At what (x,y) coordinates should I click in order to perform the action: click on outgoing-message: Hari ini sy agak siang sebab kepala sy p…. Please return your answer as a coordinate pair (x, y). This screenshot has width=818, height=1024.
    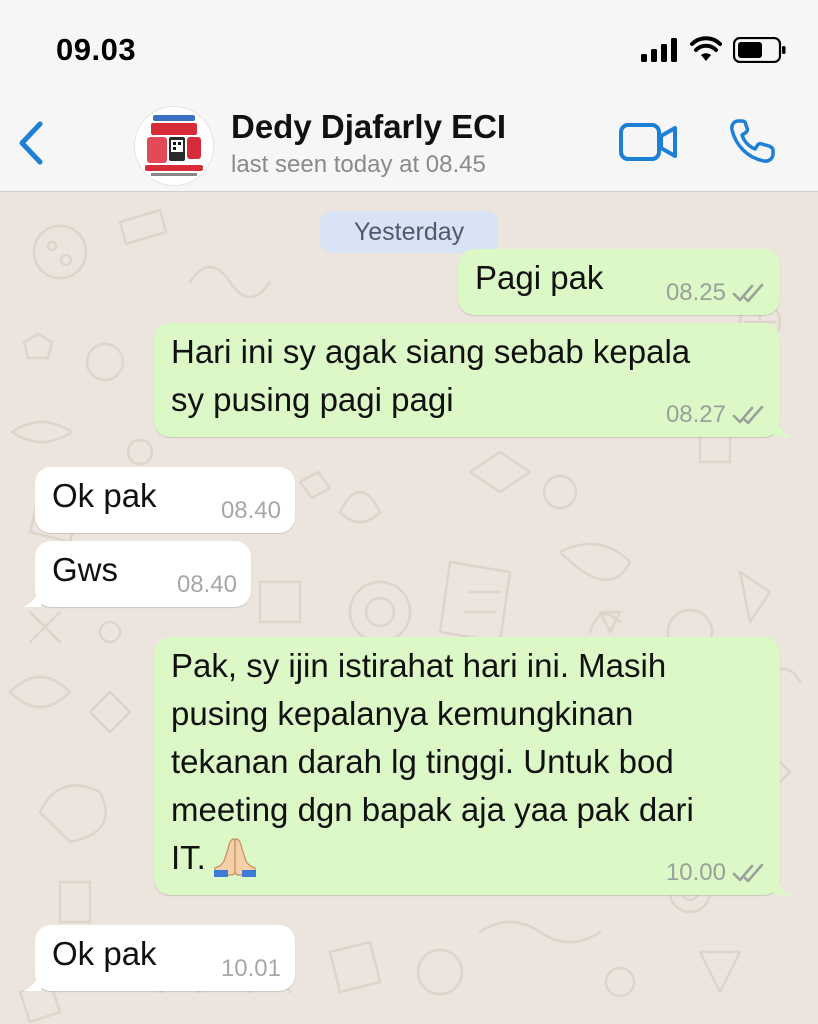
    Looking at the image, I should click on (473, 380).